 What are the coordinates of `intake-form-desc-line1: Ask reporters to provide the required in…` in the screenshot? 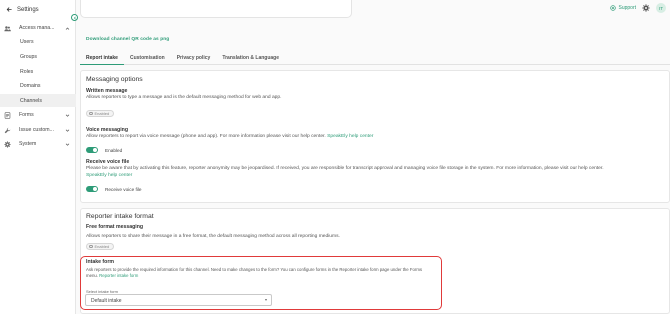 It's located at (254, 269).